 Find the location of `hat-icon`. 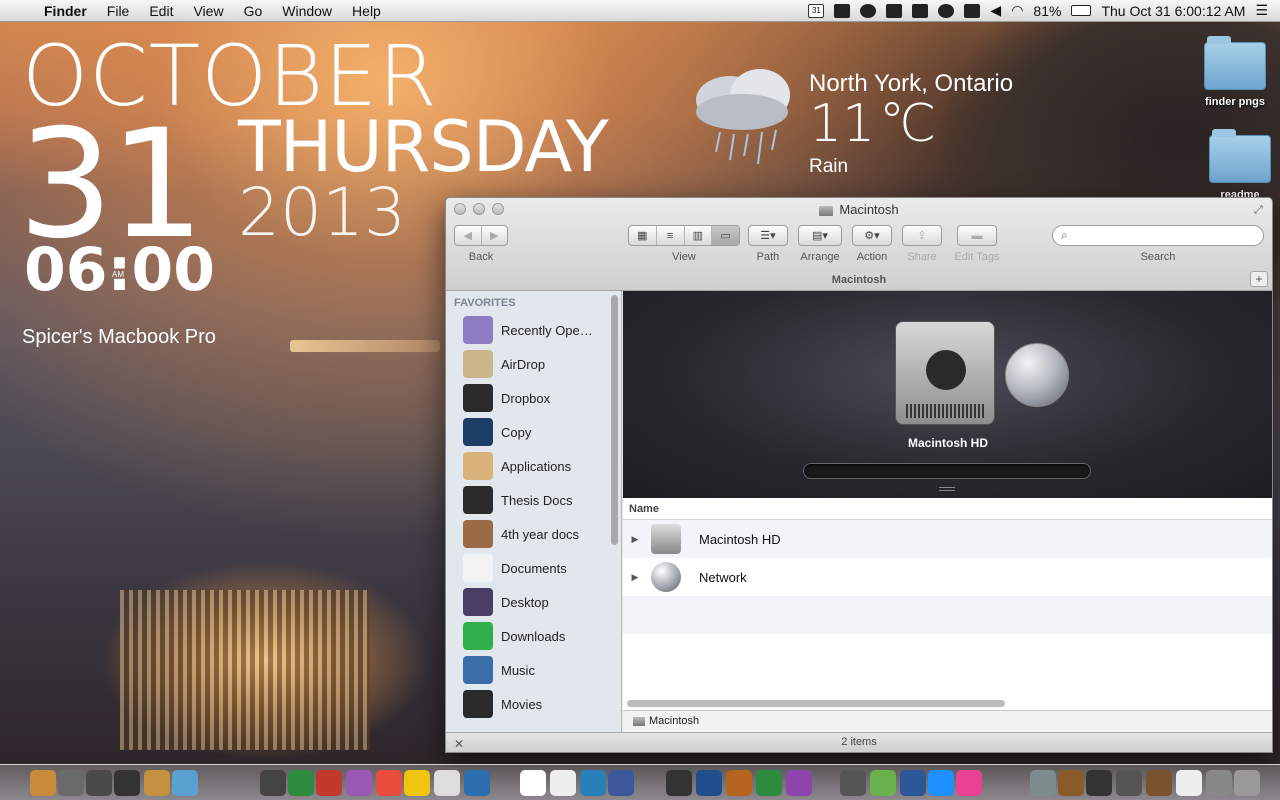

hat-icon is located at coordinates (946, 10).